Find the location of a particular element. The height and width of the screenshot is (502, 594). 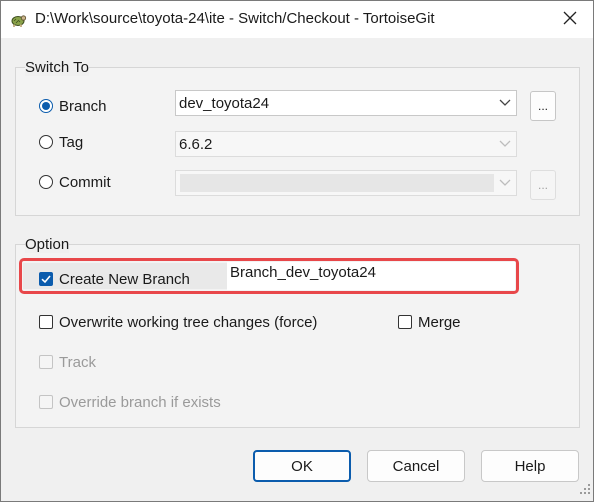

overwrite-label: Overwrite working tree changes (force) is located at coordinates (188, 322).